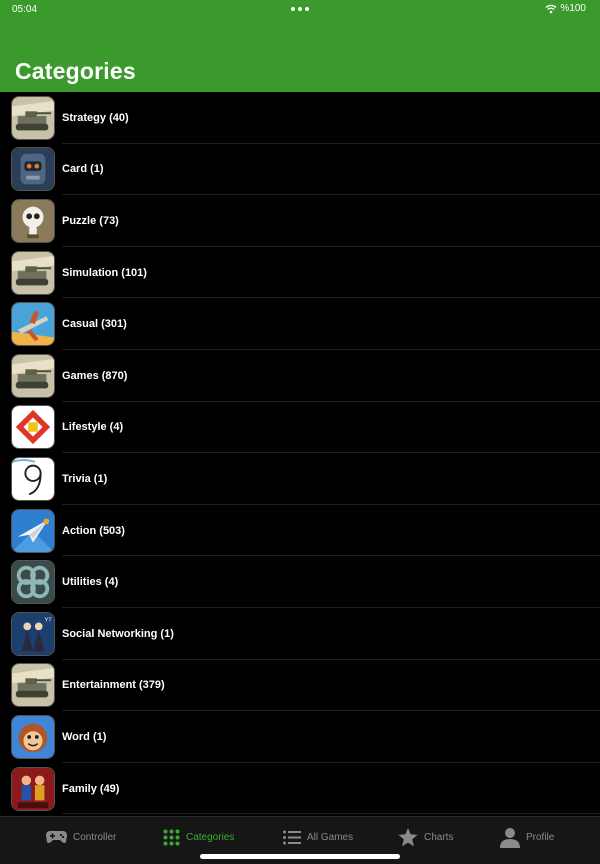  What do you see at coordinates (300, 118) in the screenshot?
I see `category-row-strategy: Strategy (40)` at bounding box center [300, 118].